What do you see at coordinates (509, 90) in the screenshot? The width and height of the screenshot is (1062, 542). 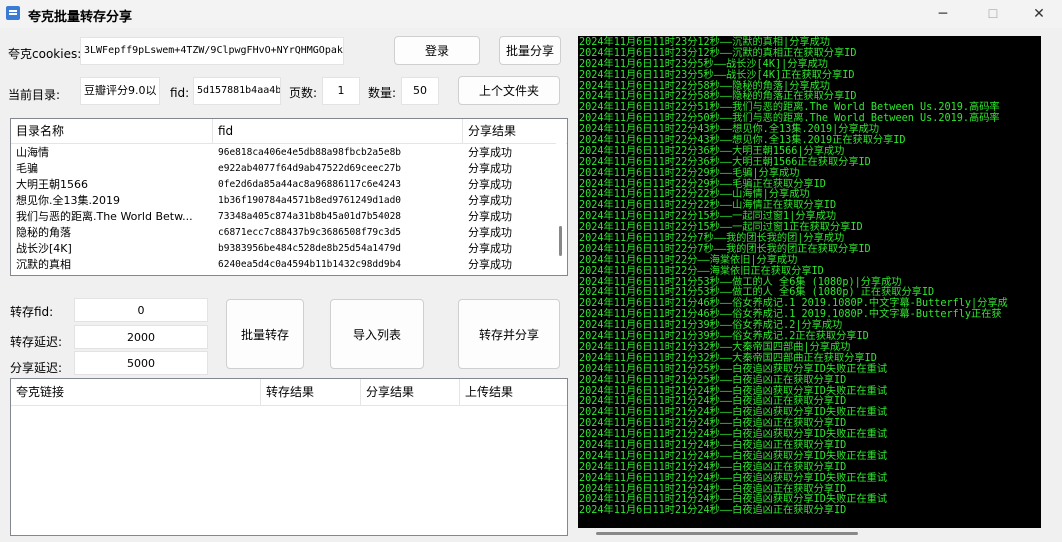 I see `parent-folder-button: 上个文件夹` at bounding box center [509, 90].